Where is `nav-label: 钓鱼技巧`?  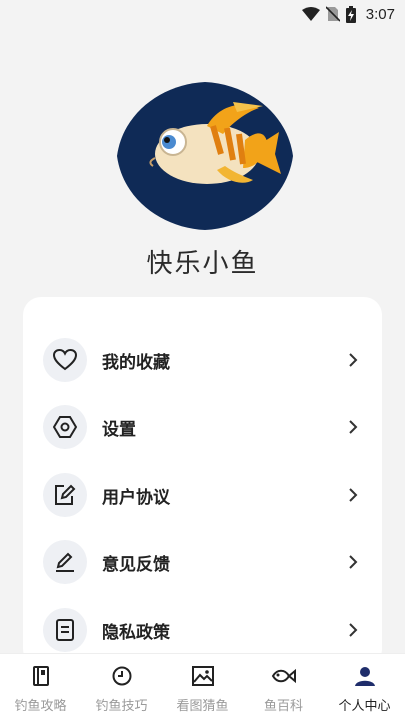
nav-label: 钓鱼技巧 is located at coordinates (121, 706).